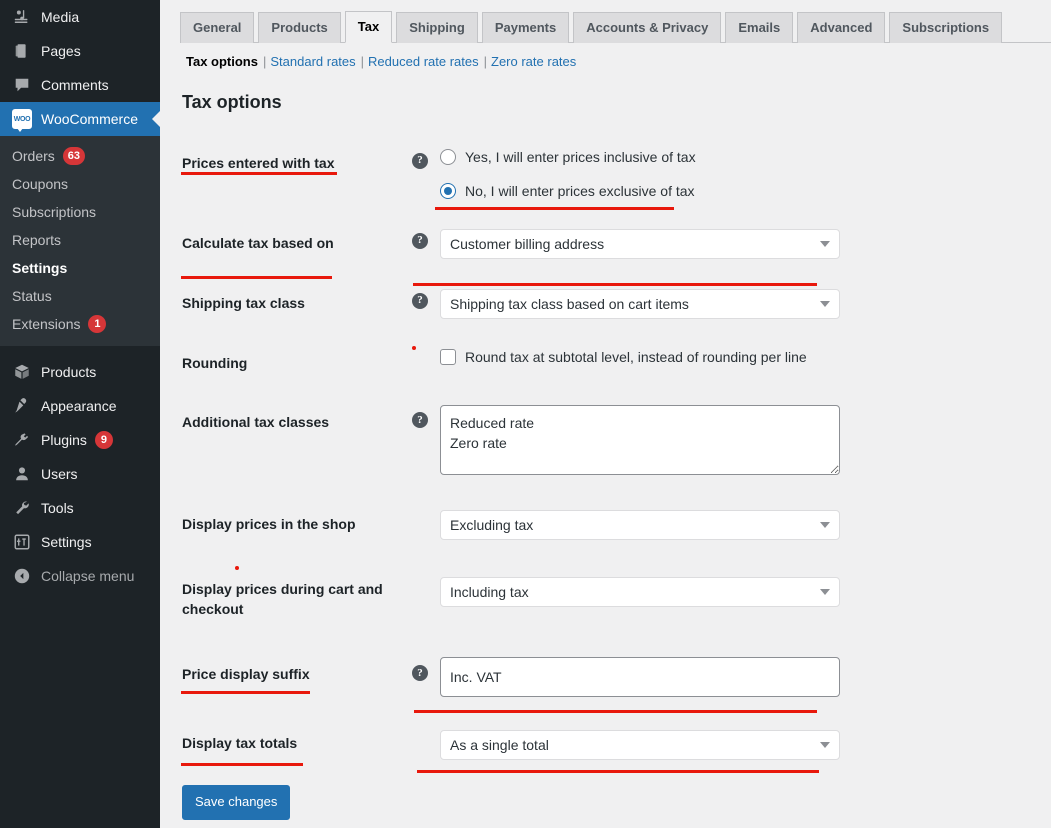 The width and height of the screenshot is (1051, 828). Describe the element at coordinates (426, 579) in the screenshot. I see `display-prices-cart-help-spacer` at that location.